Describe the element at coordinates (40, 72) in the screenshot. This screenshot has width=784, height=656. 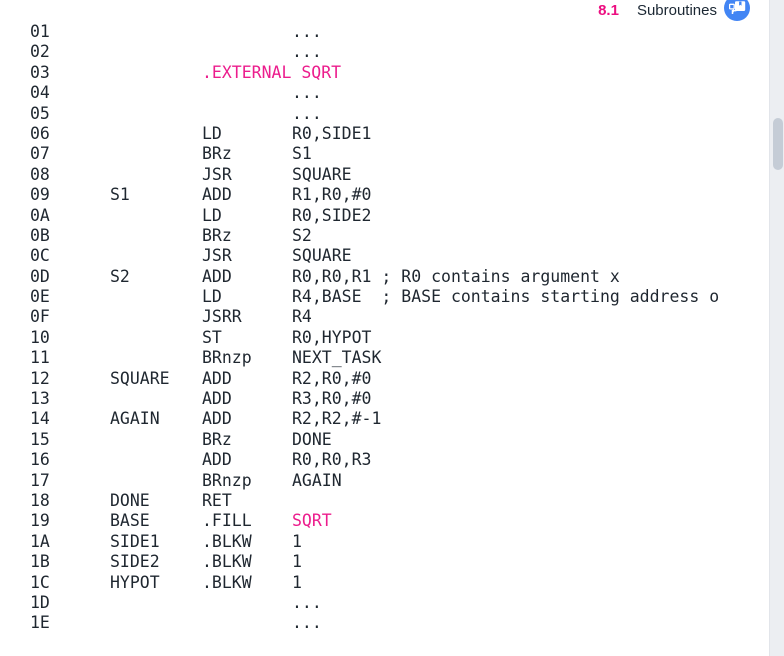
I see `code-addr: 03` at that location.